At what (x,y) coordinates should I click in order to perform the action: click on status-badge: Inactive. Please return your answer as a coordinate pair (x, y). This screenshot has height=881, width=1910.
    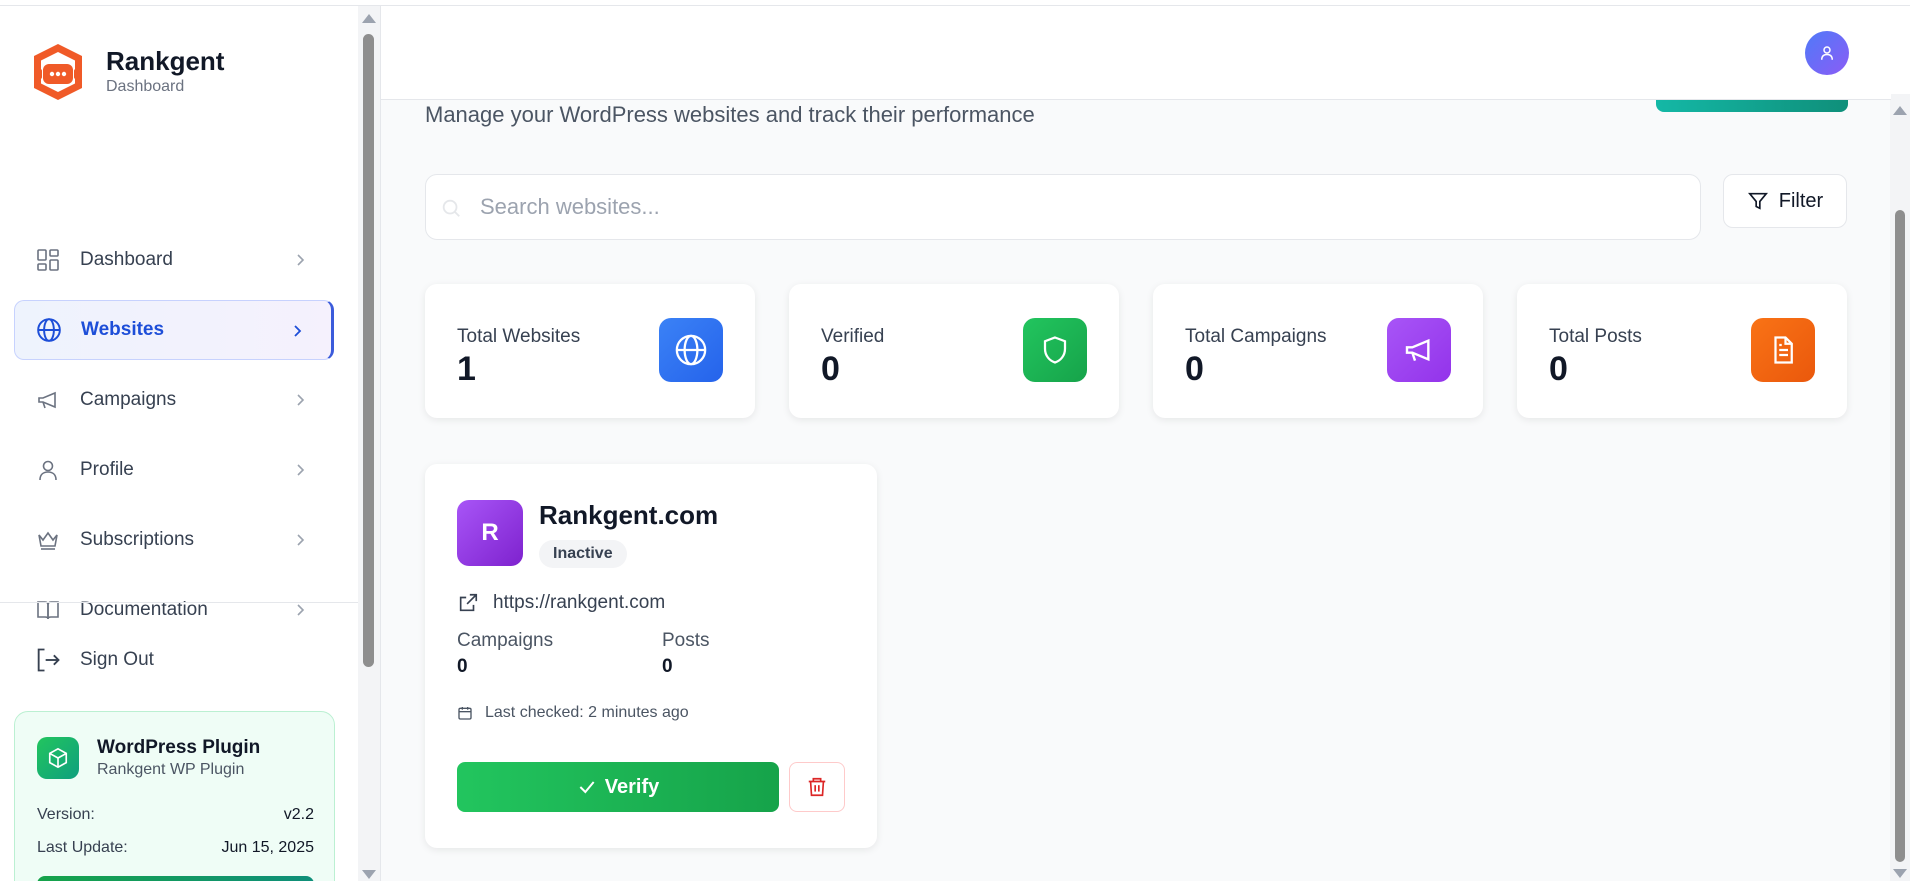
    Looking at the image, I should click on (583, 554).